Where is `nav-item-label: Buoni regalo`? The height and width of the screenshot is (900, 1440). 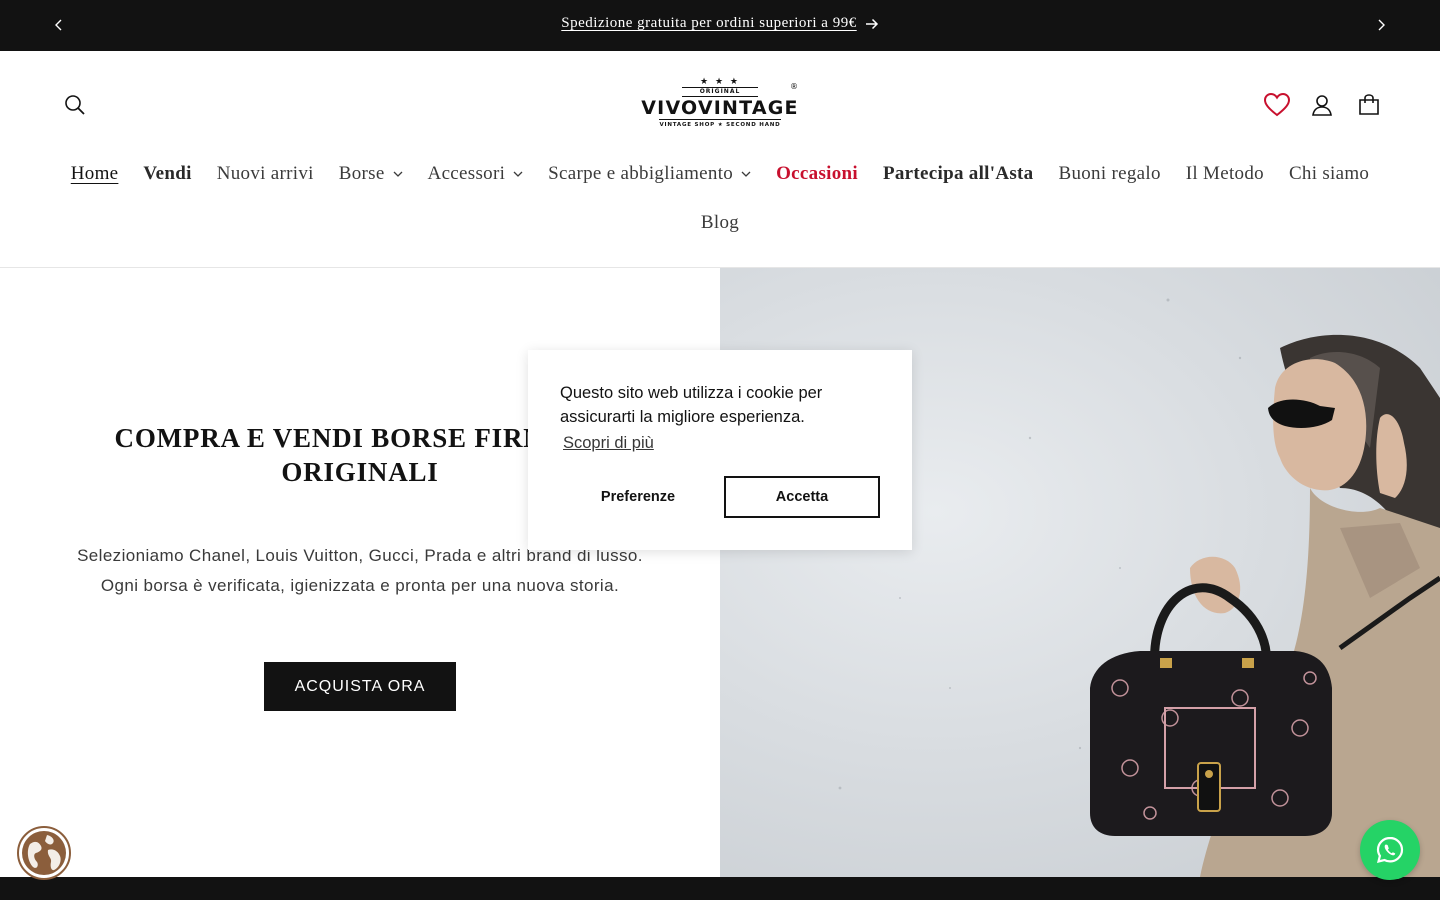
nav-item-label: Buoni regalo is located at coordinates (1109, 173).